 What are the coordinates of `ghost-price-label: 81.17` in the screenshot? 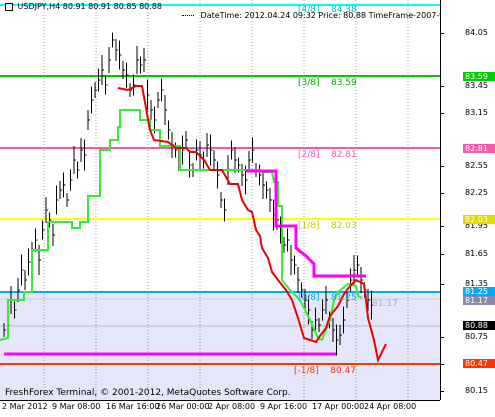 It's located at (385, 304).